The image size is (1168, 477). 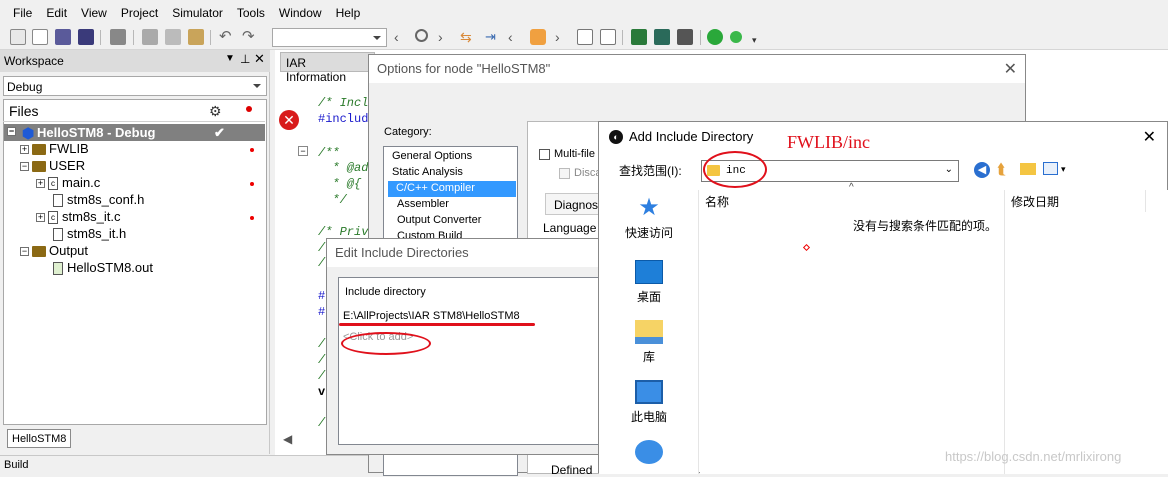 What do you see at coordinates (245, 59) in the screenshot?
I see `pin-icon: ⊥` at bounding box center [245, 59].